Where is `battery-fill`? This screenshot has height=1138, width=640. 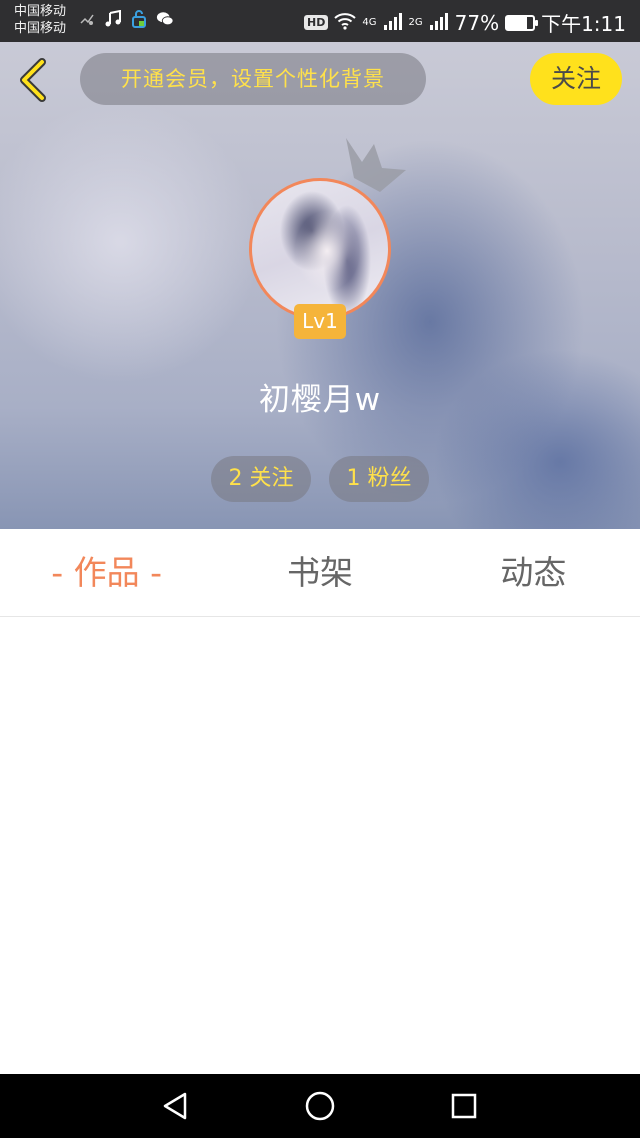 battery-fill is located at coordinates (517, 22).